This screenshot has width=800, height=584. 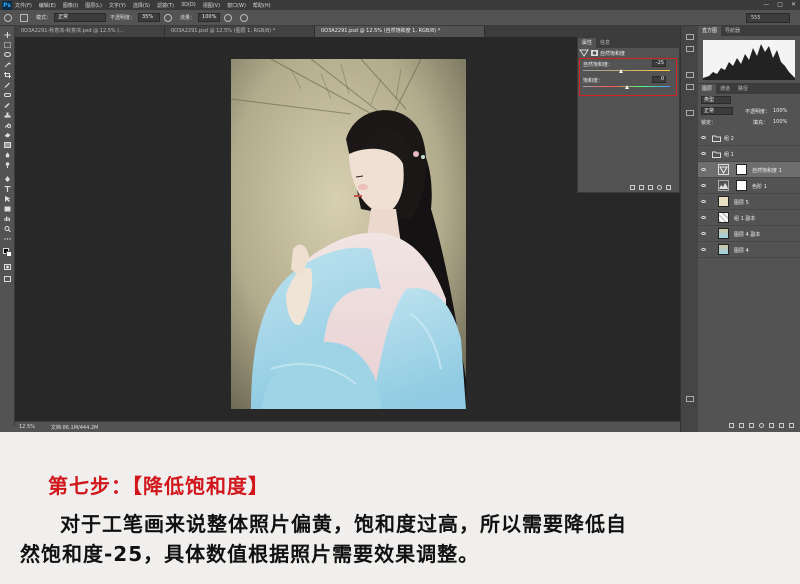 I want to click on lasso-tool-icon, so click(x=7, y=55).